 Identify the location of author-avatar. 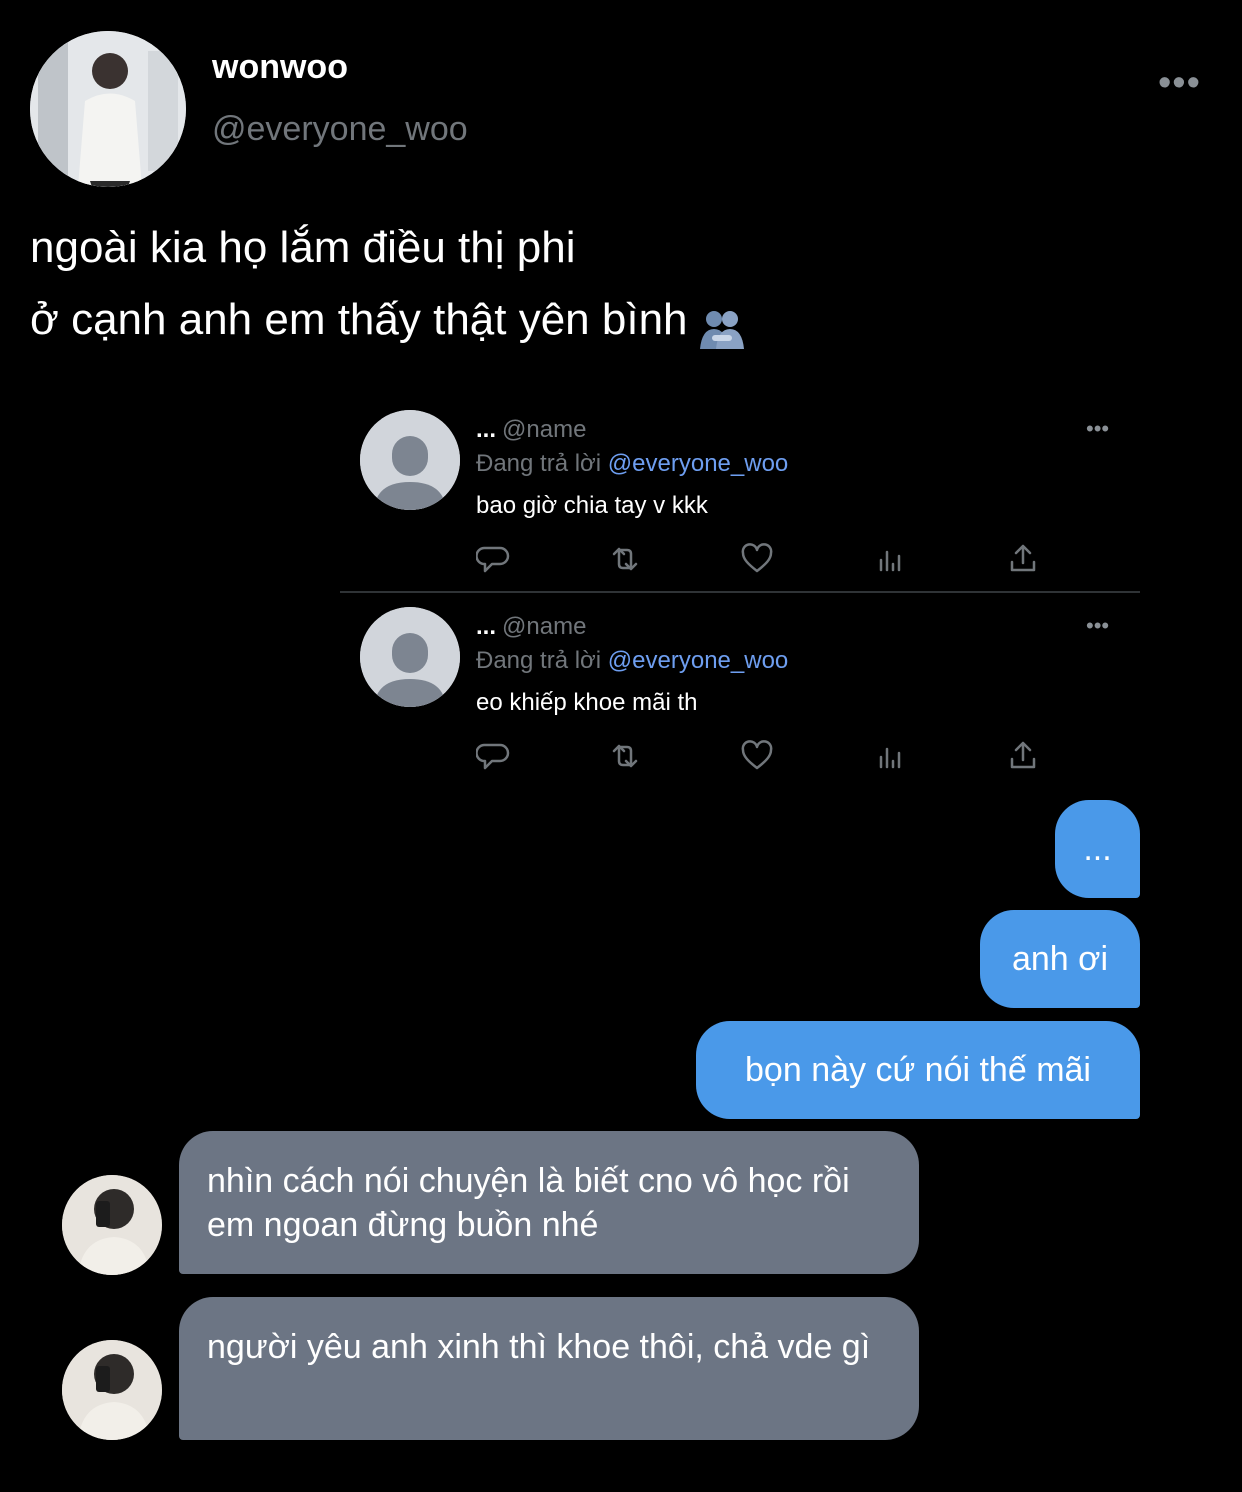
(108, 109).